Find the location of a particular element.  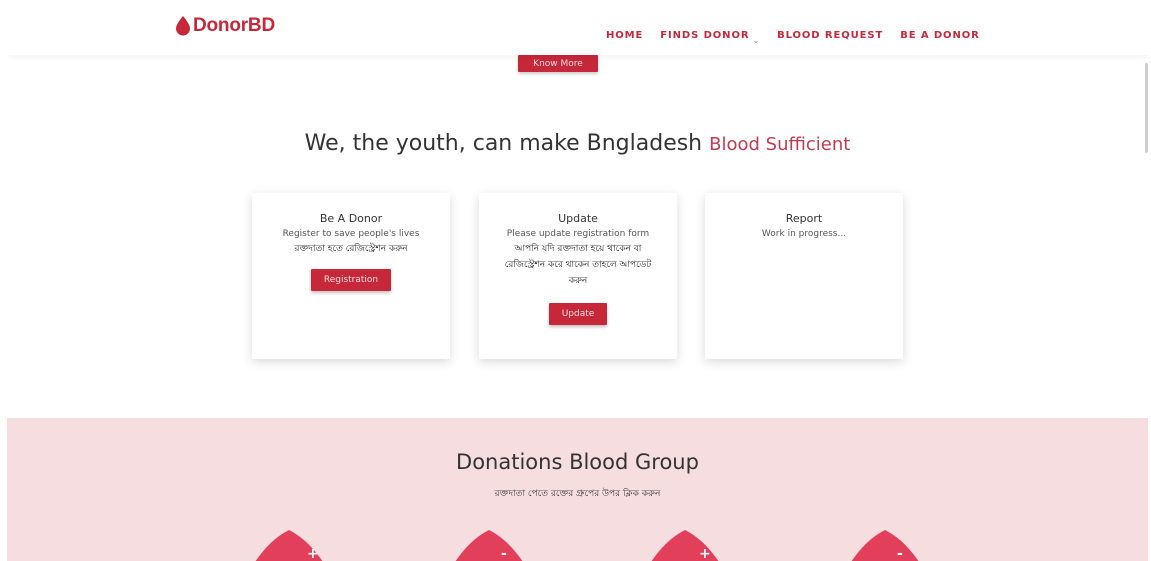

nav-finds-donor: FINDS DONOR ⌄ is located at coordinates (710, 37).